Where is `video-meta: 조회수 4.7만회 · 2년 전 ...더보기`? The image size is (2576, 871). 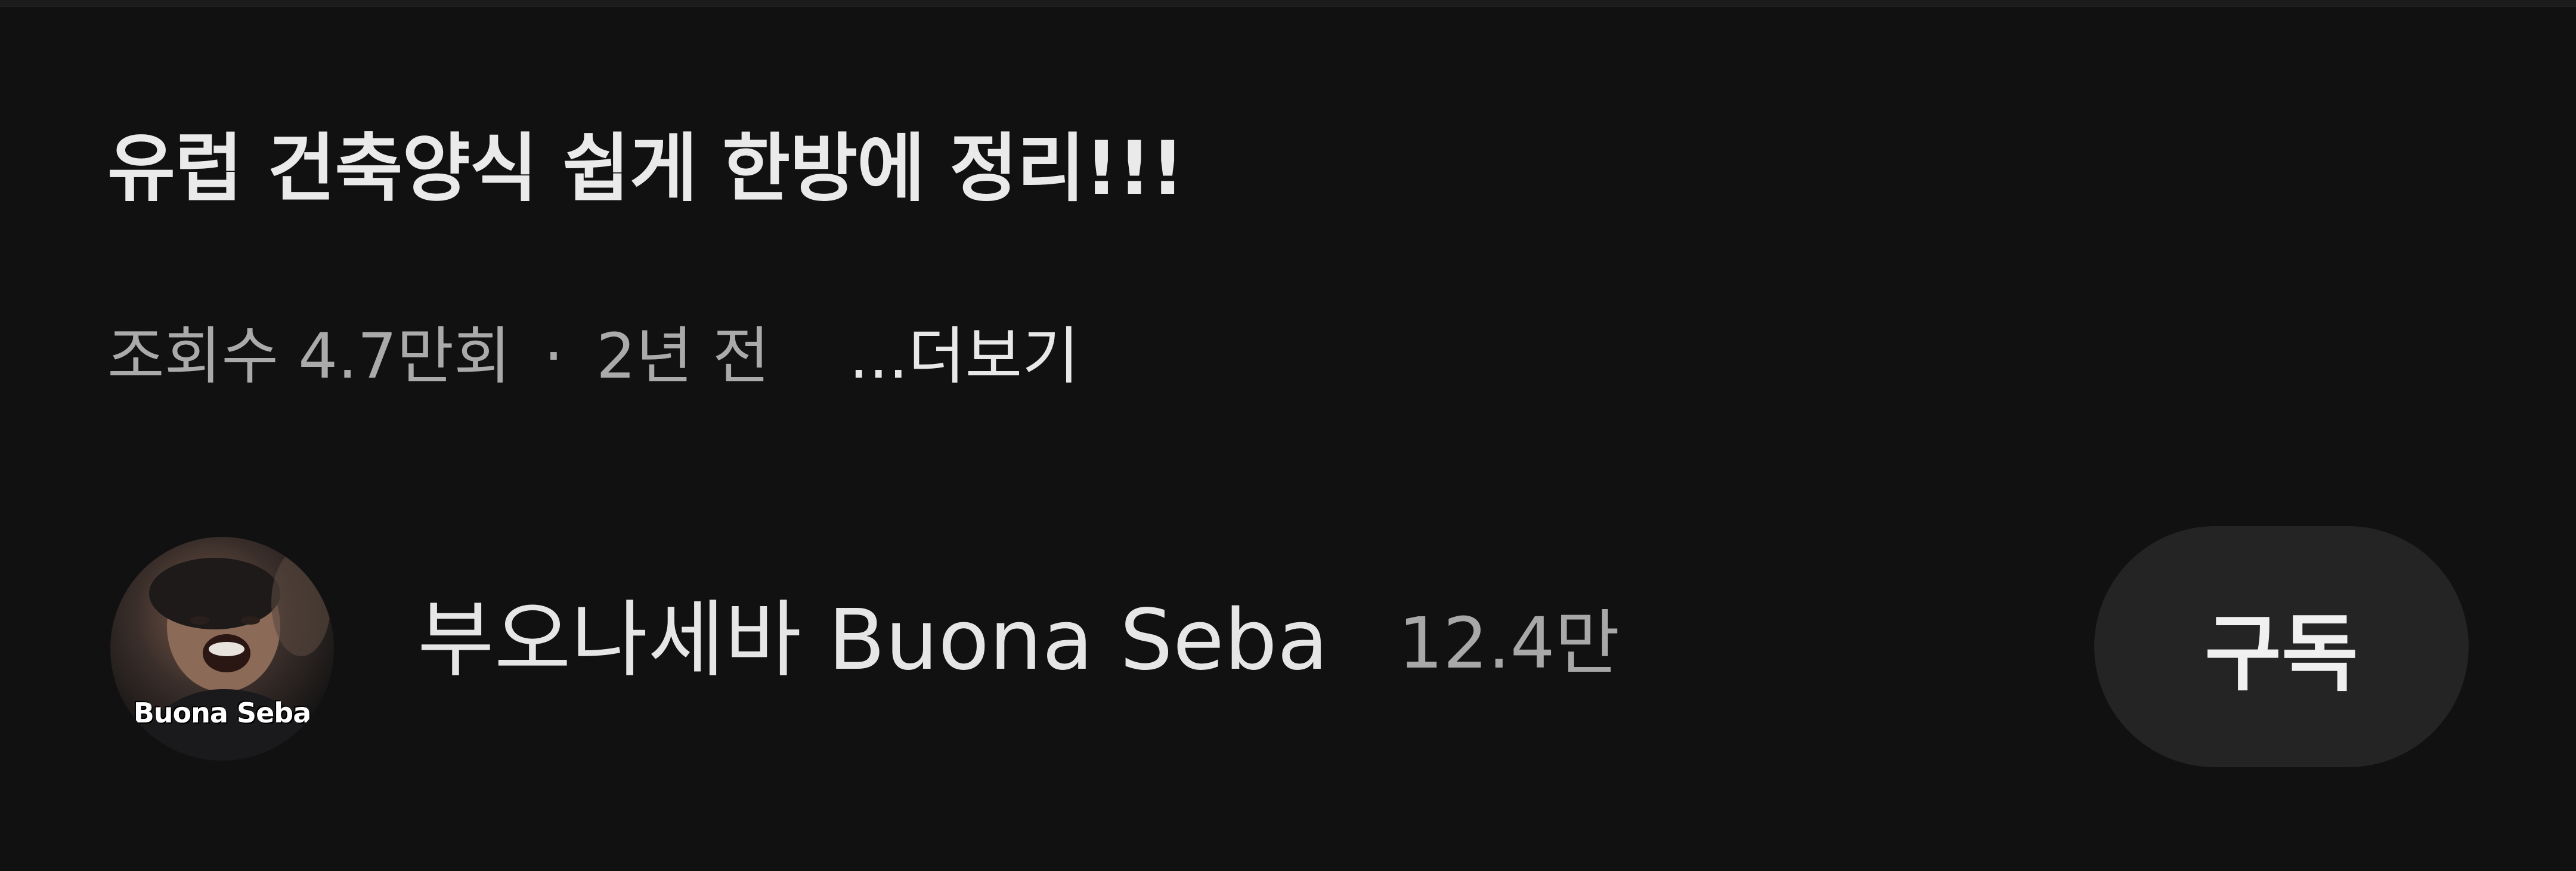 video-meta: 조회수 4.7만회 · 2년 전 ...더보기 is located at coordinates (593, 356).